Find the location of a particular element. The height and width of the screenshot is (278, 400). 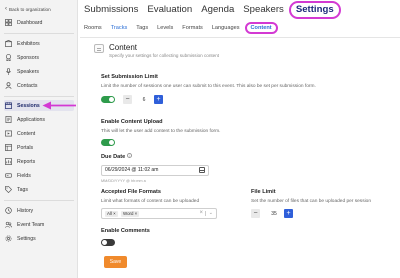

portals-icon is located at coordinates (8, 147).